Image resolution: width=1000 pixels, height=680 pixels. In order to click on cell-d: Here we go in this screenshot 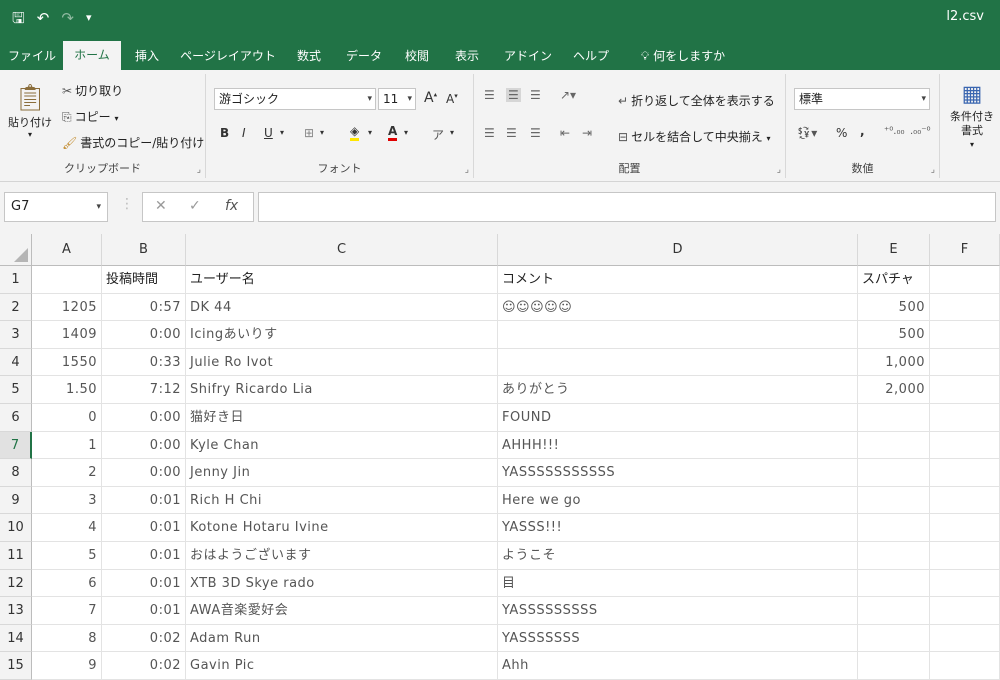, I will do `click(678, 500)`.